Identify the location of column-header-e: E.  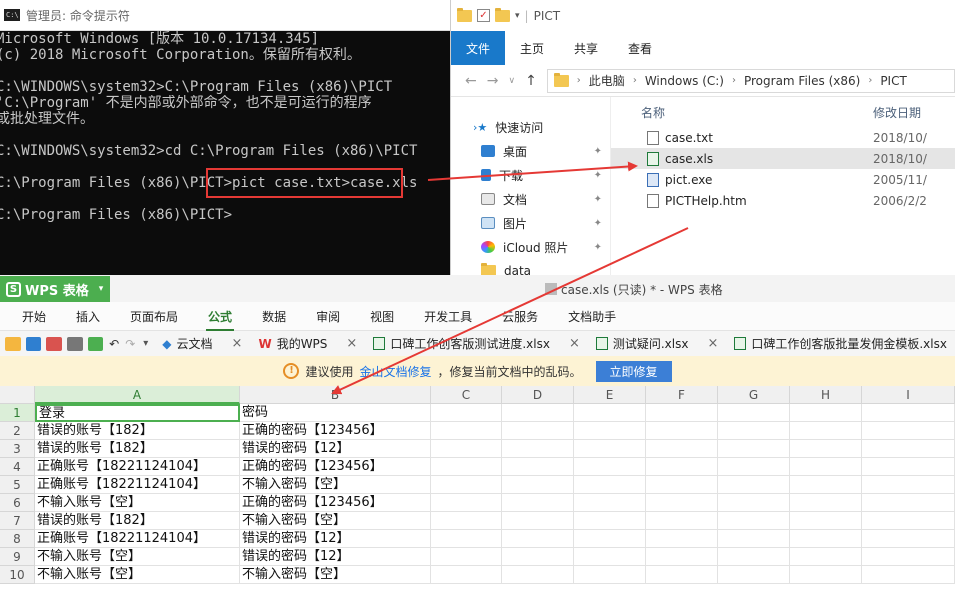
(610, 395).